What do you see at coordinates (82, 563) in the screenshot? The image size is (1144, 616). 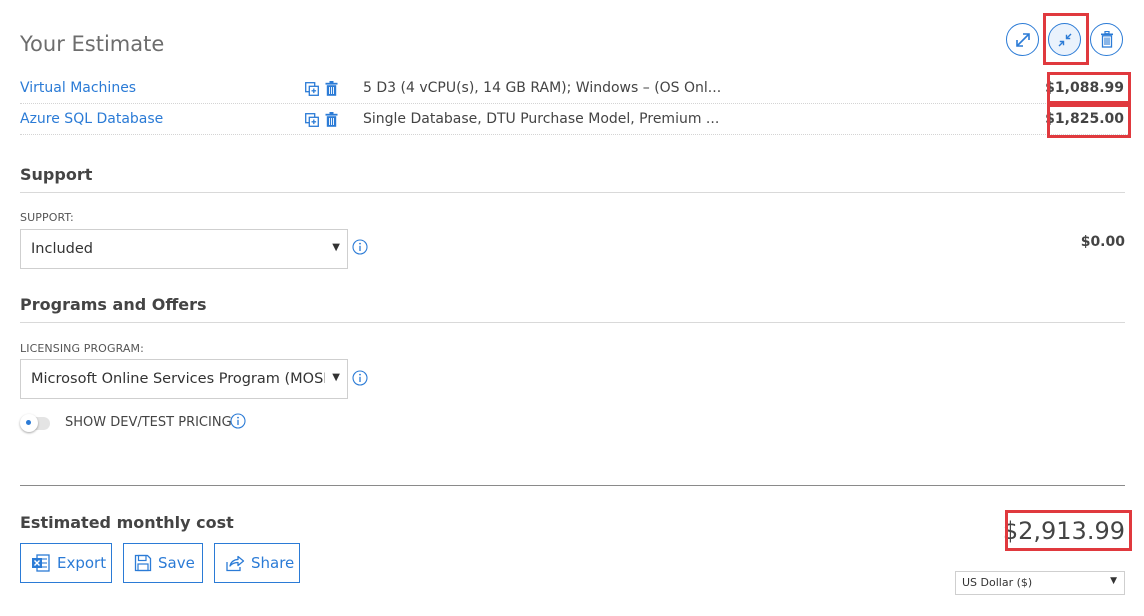 I see `export-button-label: Export` at bounding box center [82, 563].